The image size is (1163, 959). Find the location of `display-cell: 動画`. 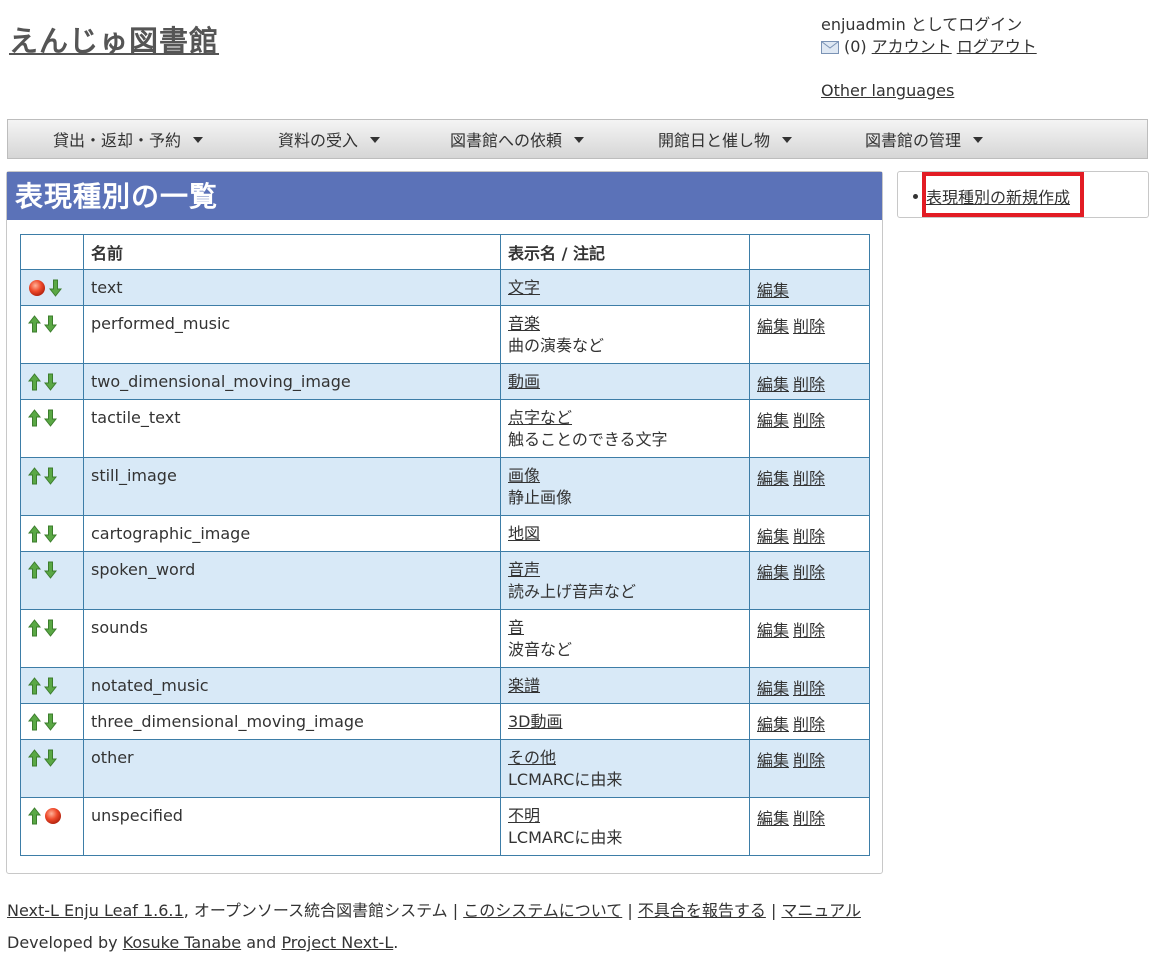

display-cell: 動画 is located at coordinates (625, 381).